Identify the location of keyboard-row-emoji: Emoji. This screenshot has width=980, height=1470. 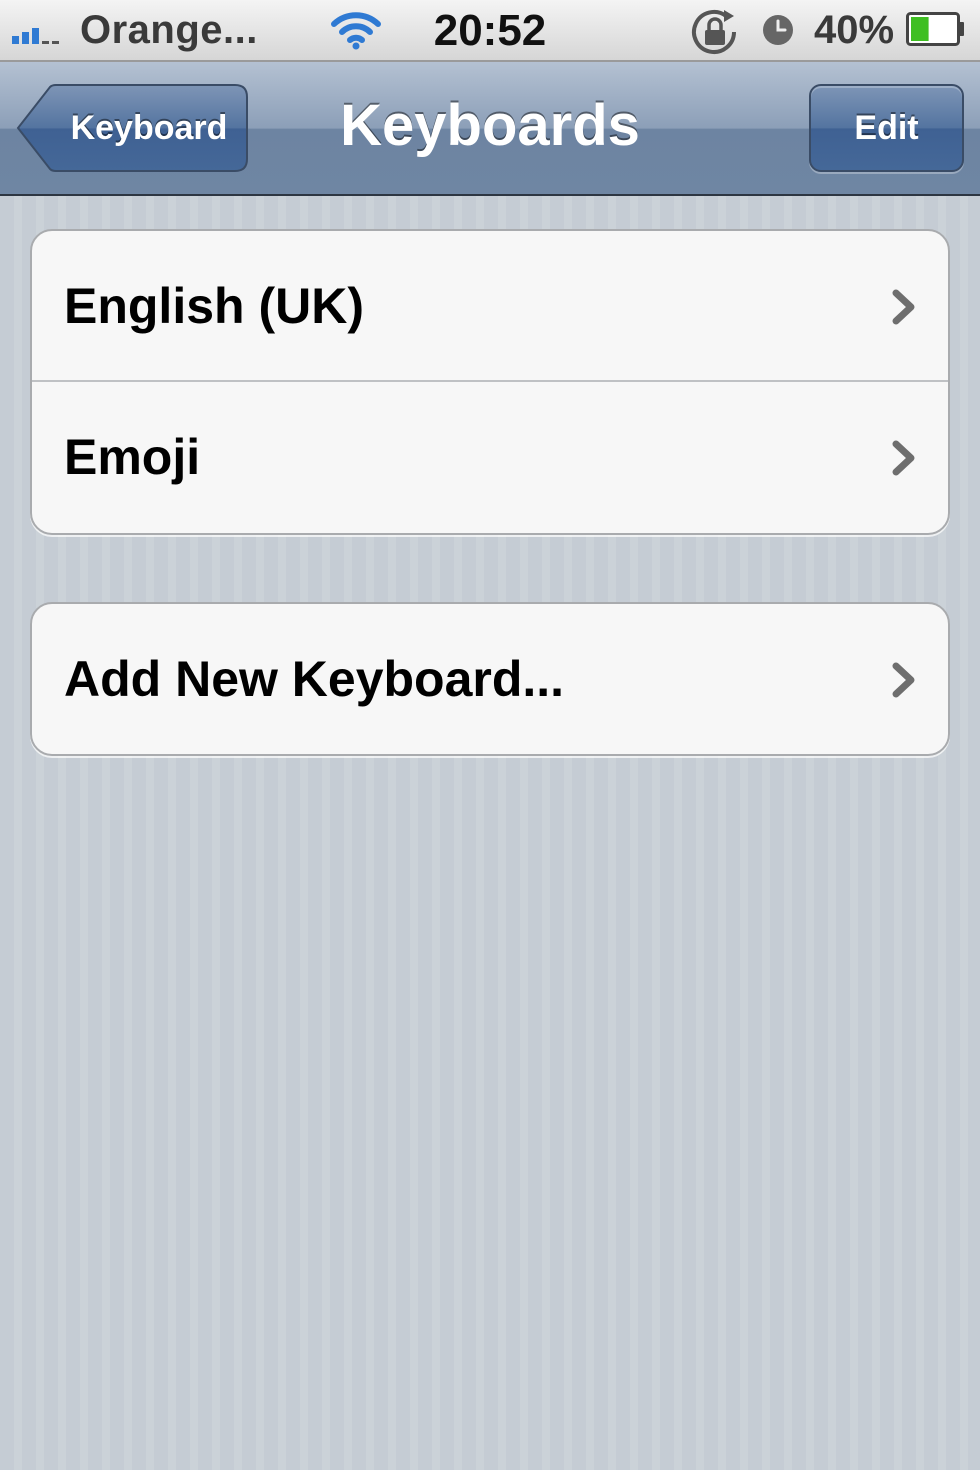
(490, 457).